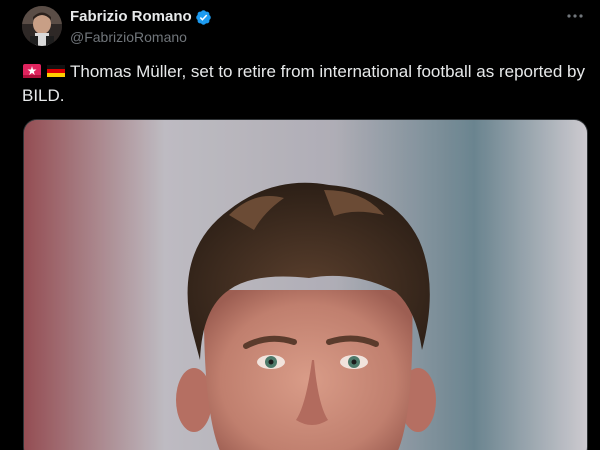  Describe the element at coordinates (141, 37) in the screenshot. I see `author-handle: @FabrizioRomano` at that location.